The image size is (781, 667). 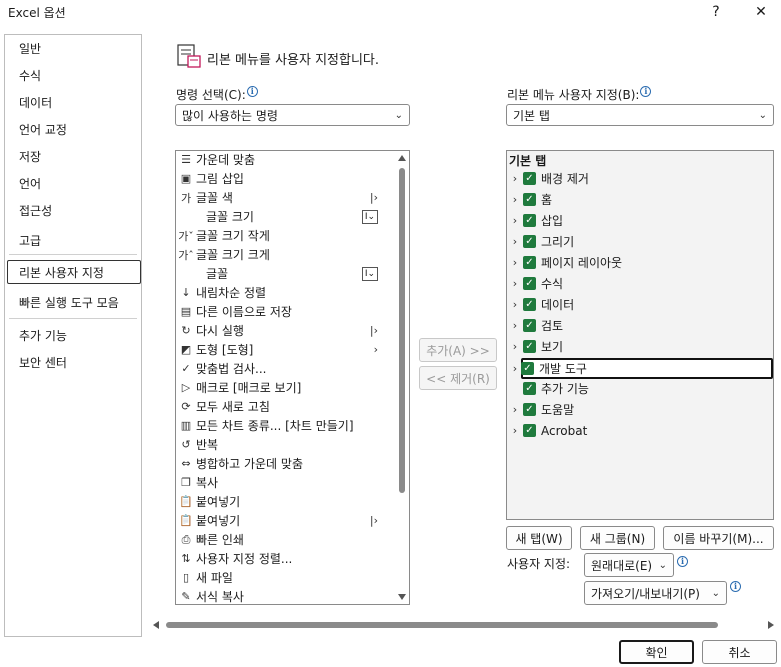 What do you see at coordinates (287, 178) in the screenshot?
I see `command-item: ▣ 그림 삽입` at bounding box center [287, 178].